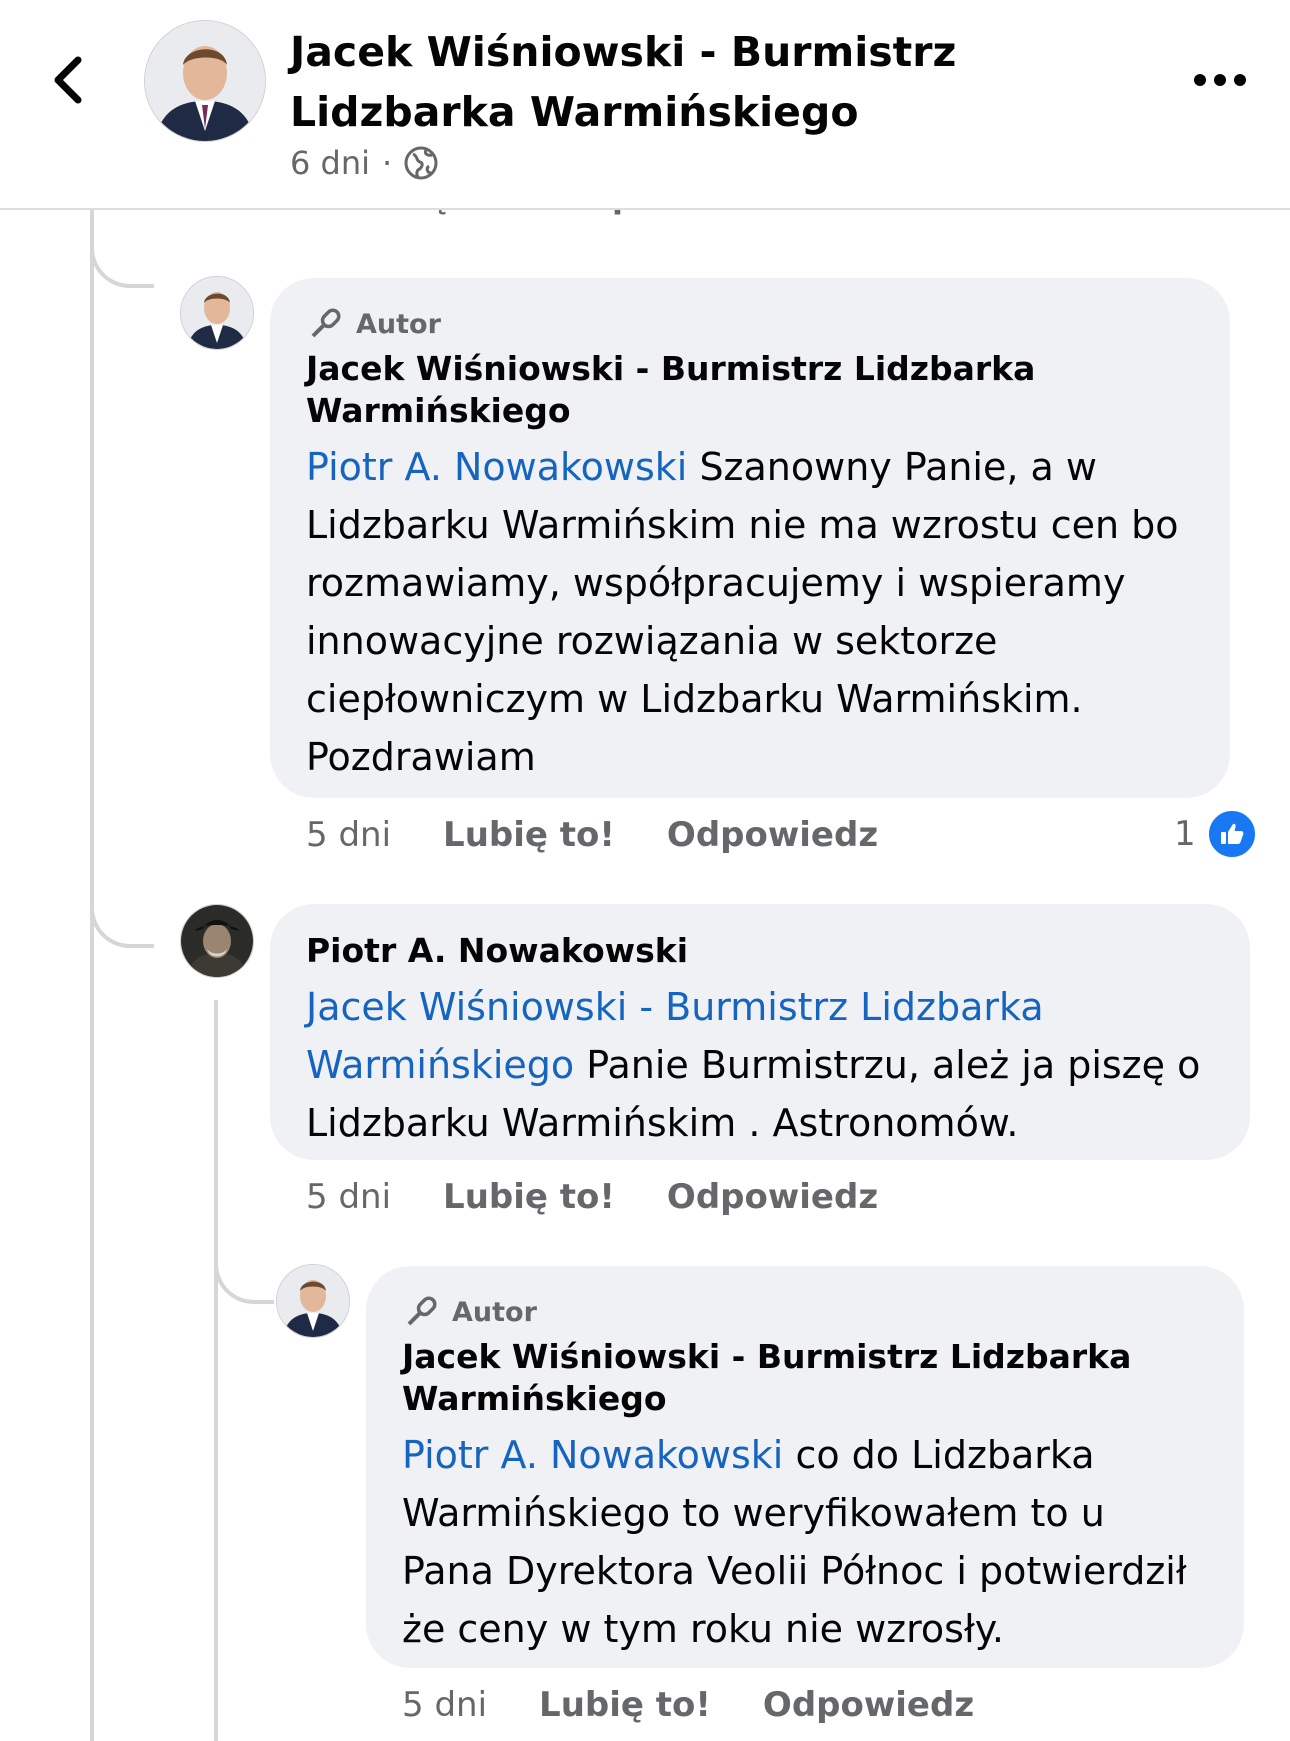 The height and width of the screenshot is (1741, 1290). I want to click on chevron-left-icon, so click(68, 80).